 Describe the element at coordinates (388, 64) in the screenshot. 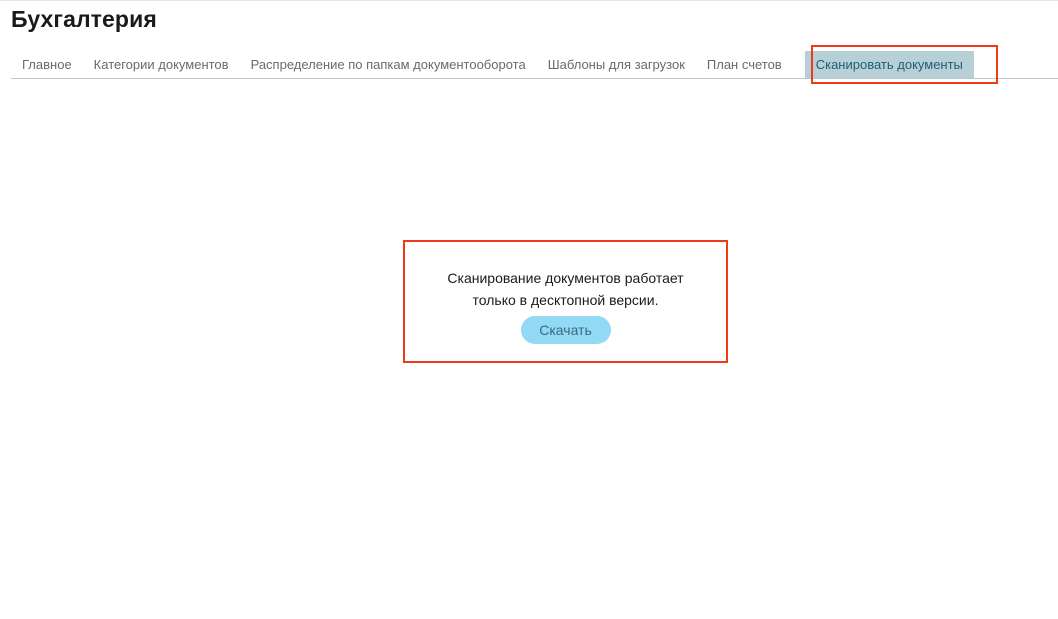

I see `tab-folder-distribution: Распределение по папкам документооборота` at that location.